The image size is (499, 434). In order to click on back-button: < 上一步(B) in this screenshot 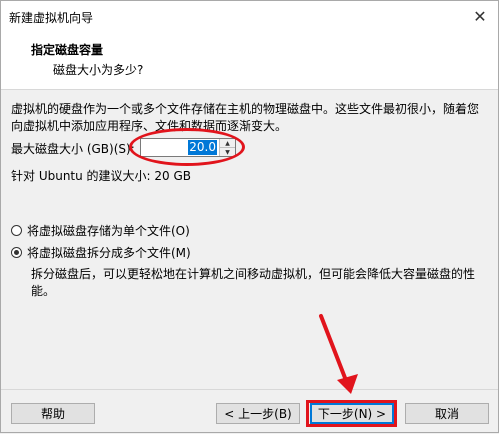, I will do `click(258, 413)`.